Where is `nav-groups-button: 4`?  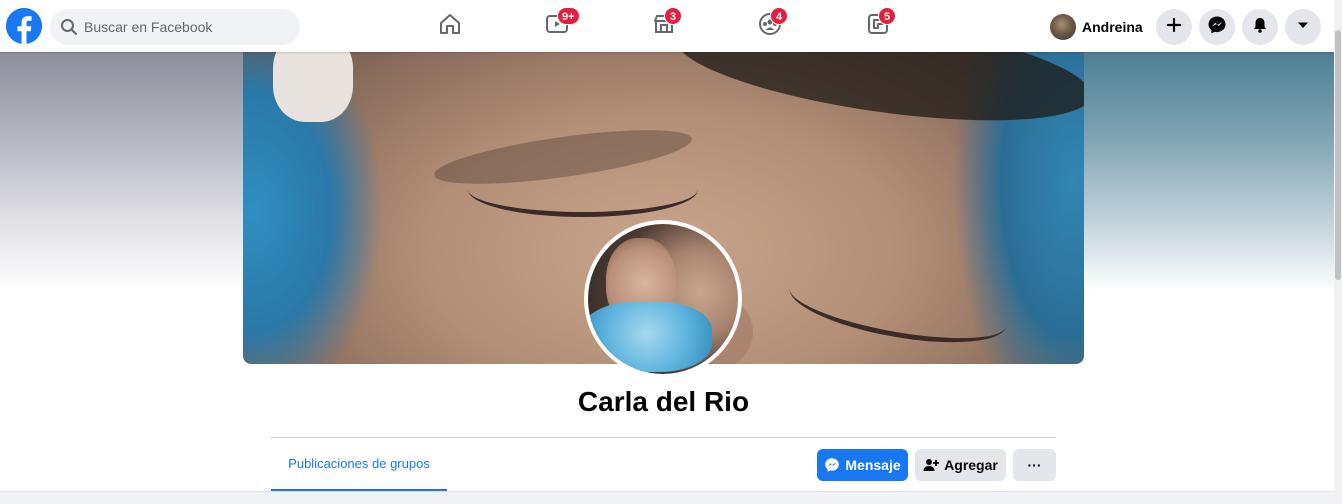
nav-groups-button: 4 is located at coordinates (771, 24).